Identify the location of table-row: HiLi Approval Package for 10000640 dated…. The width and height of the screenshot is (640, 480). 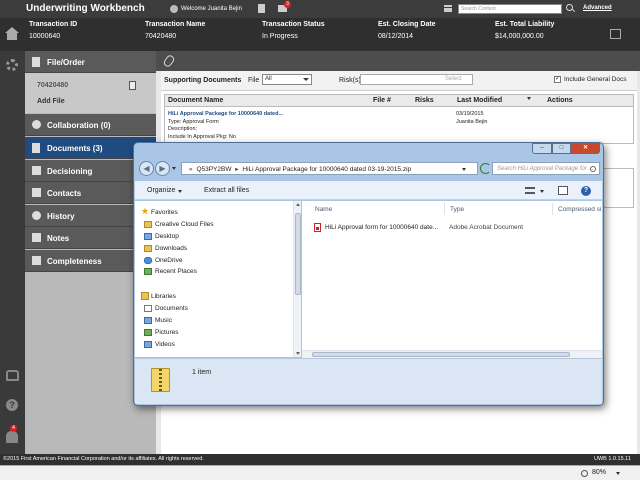
(399, 126).